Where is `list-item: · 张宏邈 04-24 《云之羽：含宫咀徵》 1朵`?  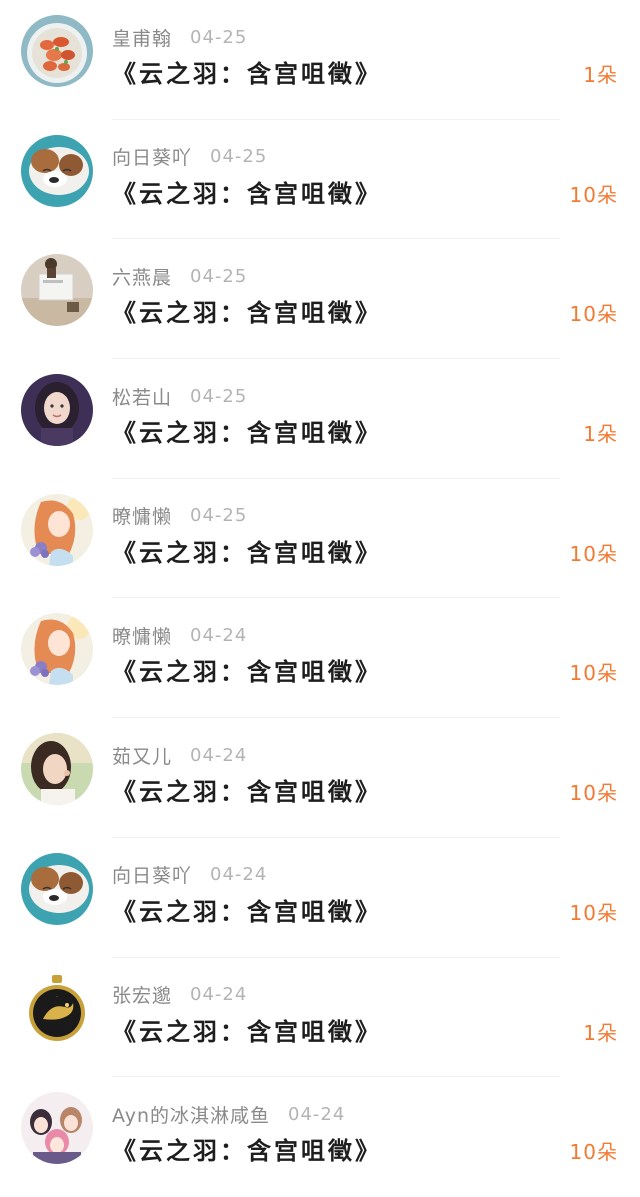 list-item: · 张宏邈 04-24 《云之羽：含宫咀徵》 1朵 is located at coordinates (320, 1018).